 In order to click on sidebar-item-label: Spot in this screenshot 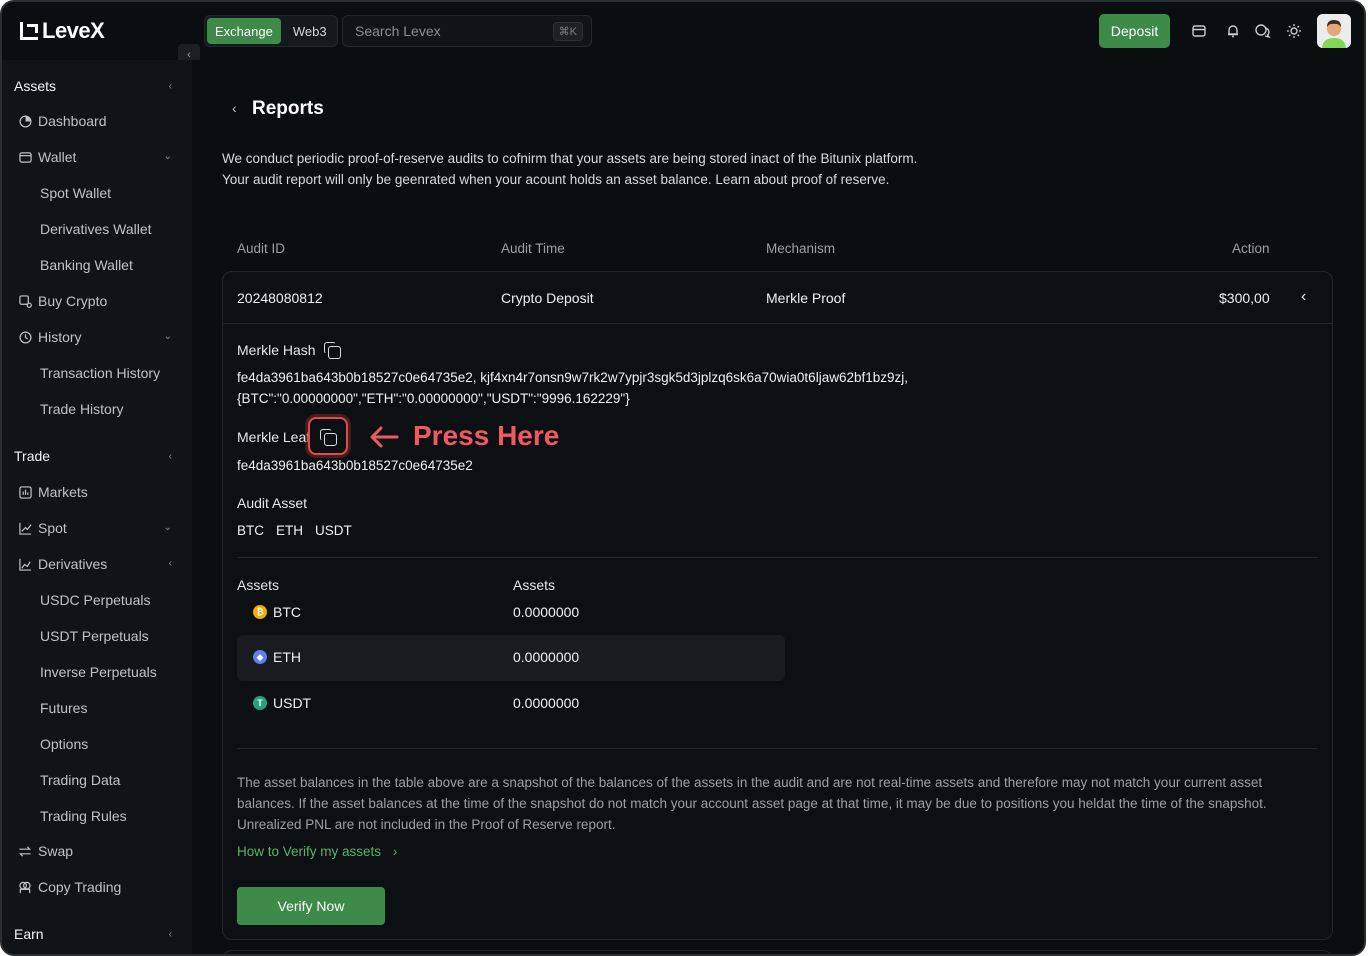, I will do `click(52, 528)`.